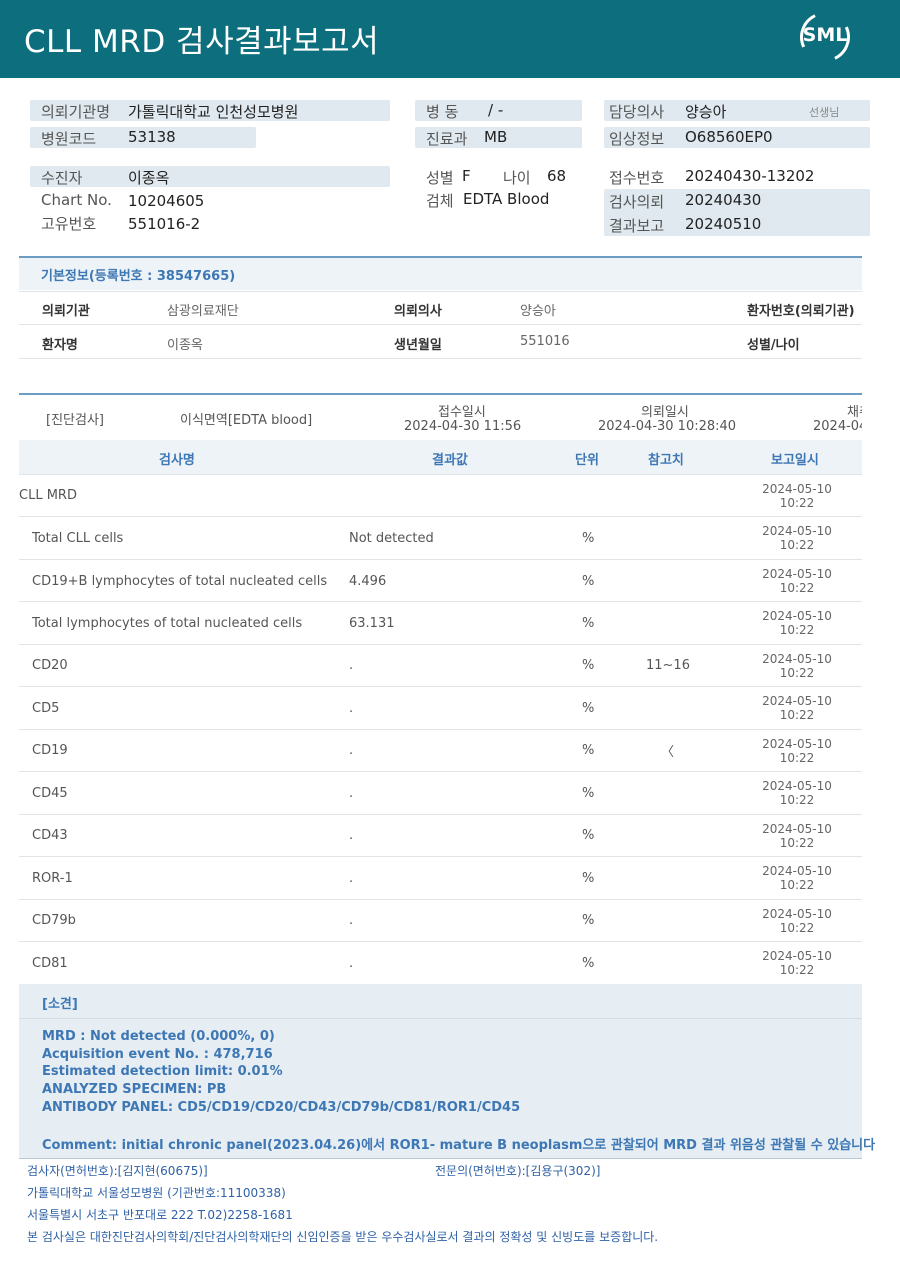 The image size is (900, 1271). Describe the element at coordinates (557, 176) in the screenshot. I see `age-value: 68` at that location.